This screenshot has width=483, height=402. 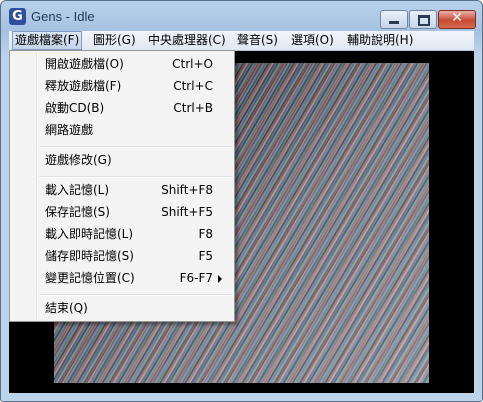 What do you see at coordinates (122, 160) in the screenshot?
I see `menu-item-game-genie: 遊戲修改(G)` at bounding box center [122, 160].